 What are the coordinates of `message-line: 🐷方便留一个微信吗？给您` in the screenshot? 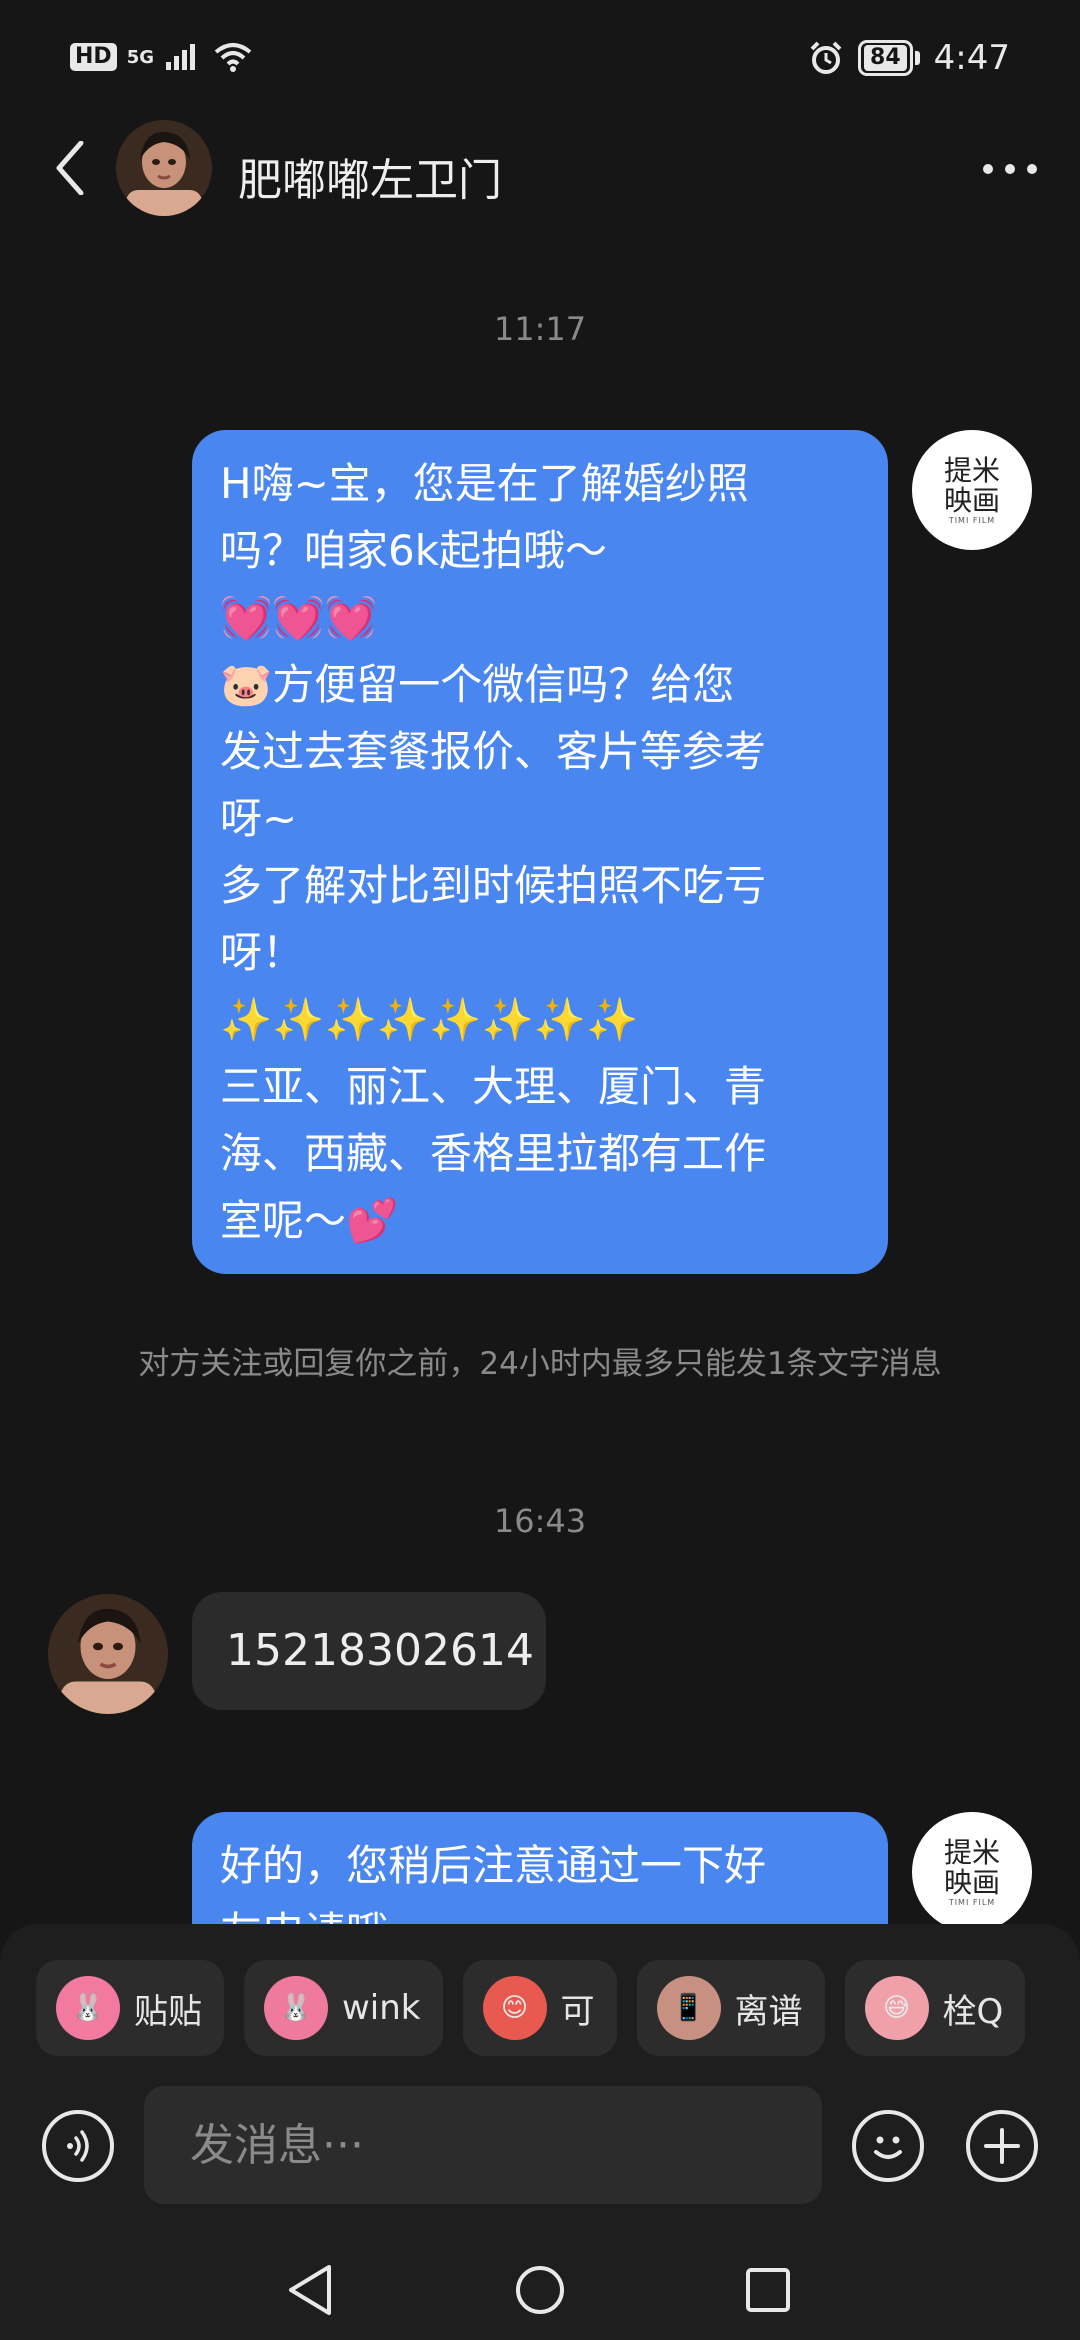 It's located at (477, 684).